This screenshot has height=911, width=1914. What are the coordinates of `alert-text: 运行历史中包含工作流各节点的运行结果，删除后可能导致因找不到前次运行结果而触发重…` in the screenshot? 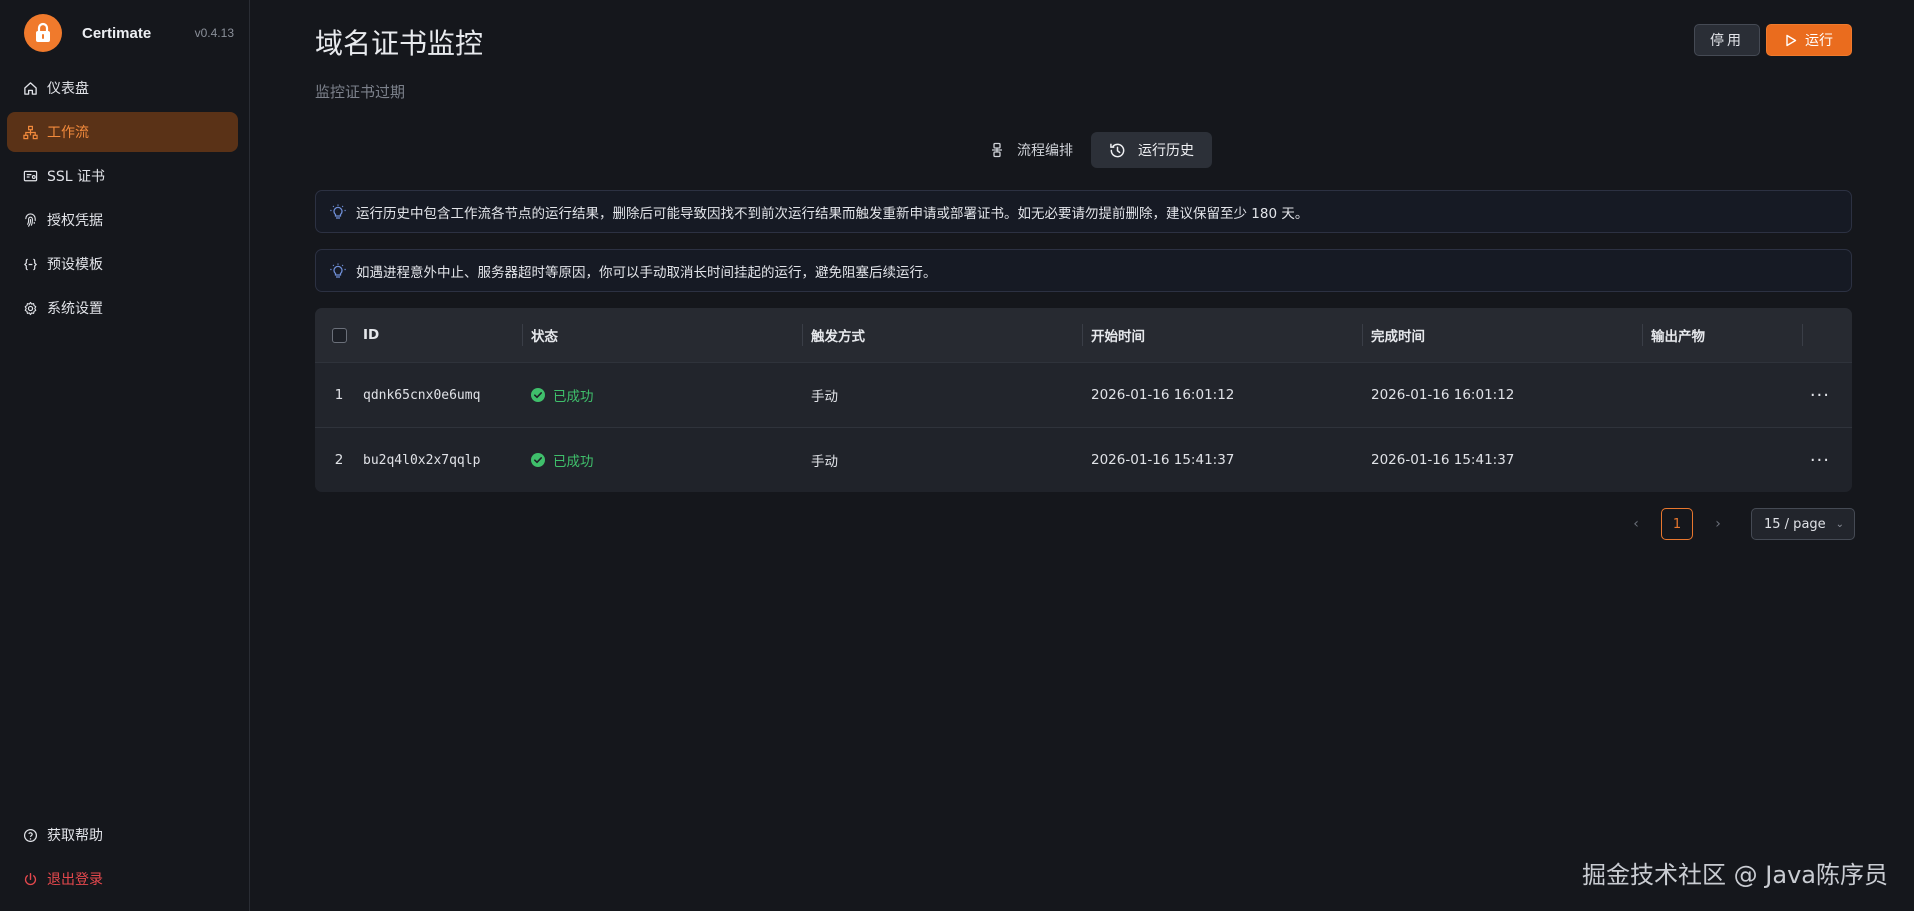 It's located at (832, 213).